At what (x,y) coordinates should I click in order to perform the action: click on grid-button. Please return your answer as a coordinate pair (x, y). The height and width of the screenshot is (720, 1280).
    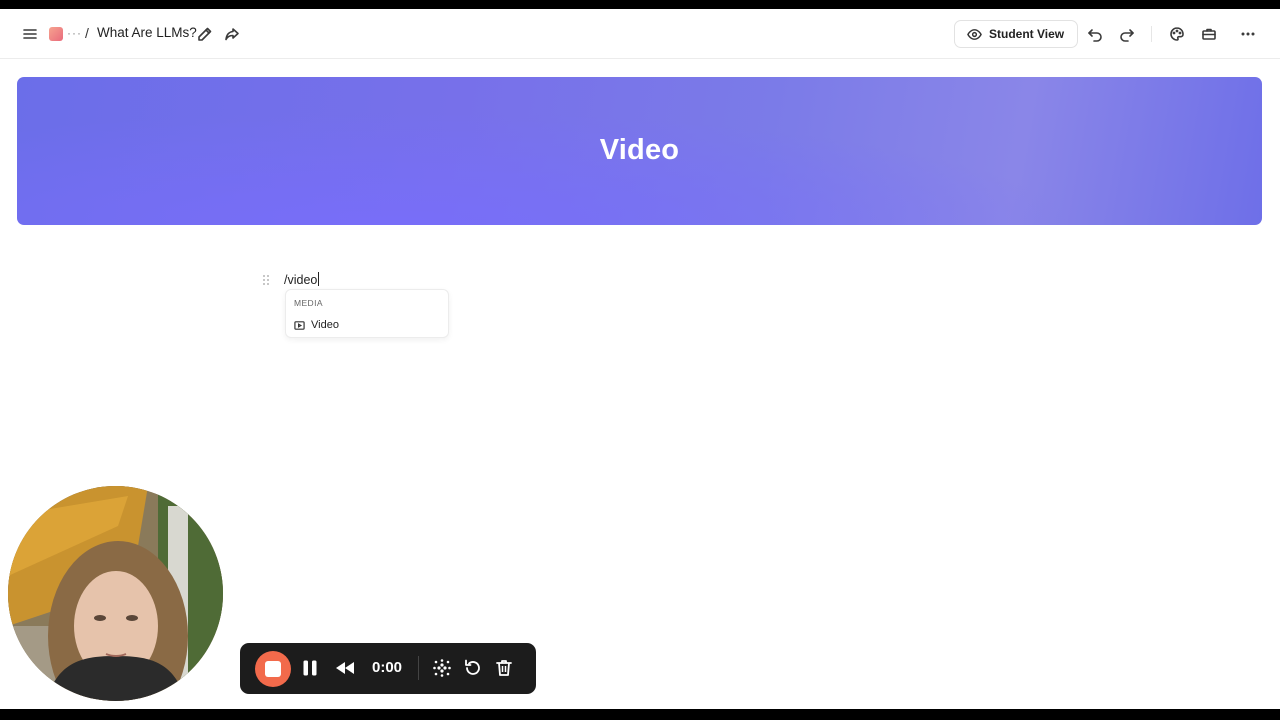
    Looking at the image, I should click on (442, 668).